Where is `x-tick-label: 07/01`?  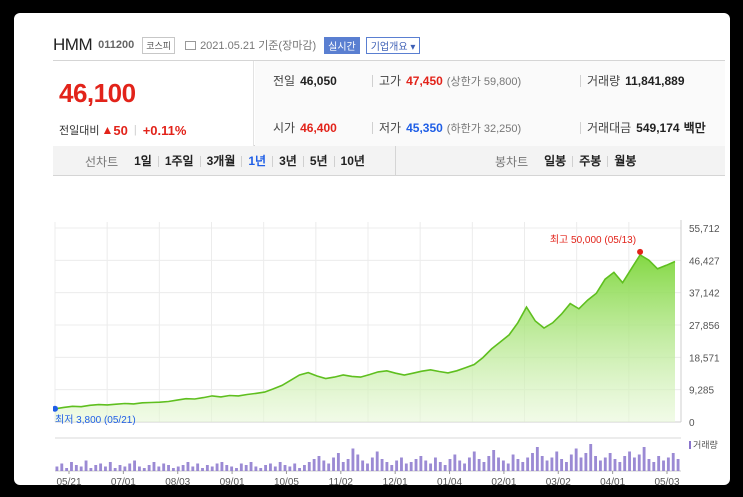
x-tick-label: 07/01 is located at coordinates (123, 481).